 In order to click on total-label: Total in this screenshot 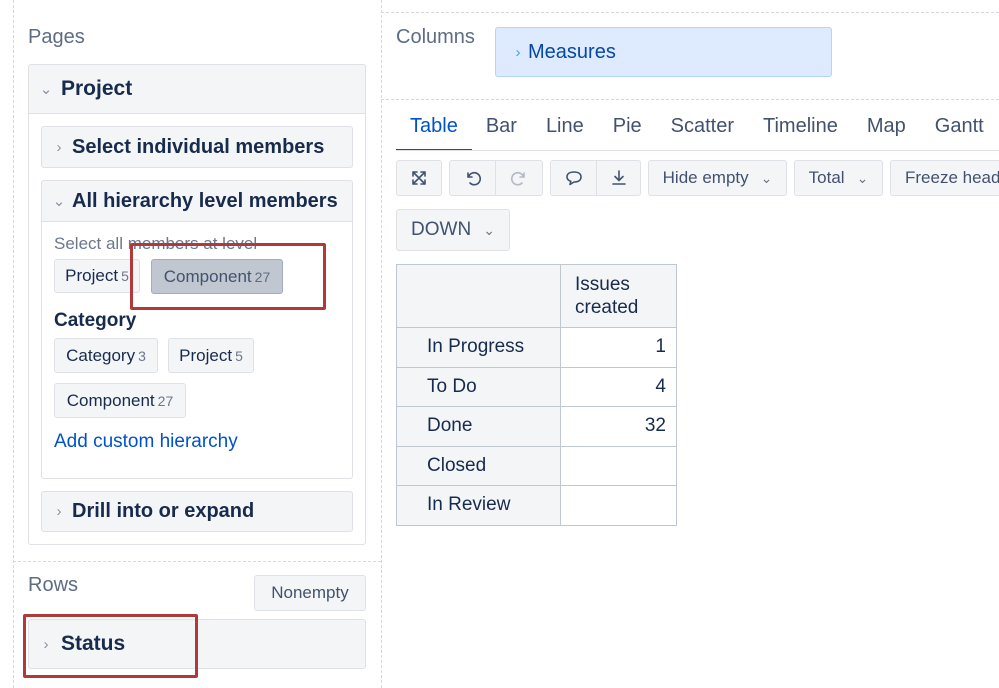, I will do `click(826, 177)`.